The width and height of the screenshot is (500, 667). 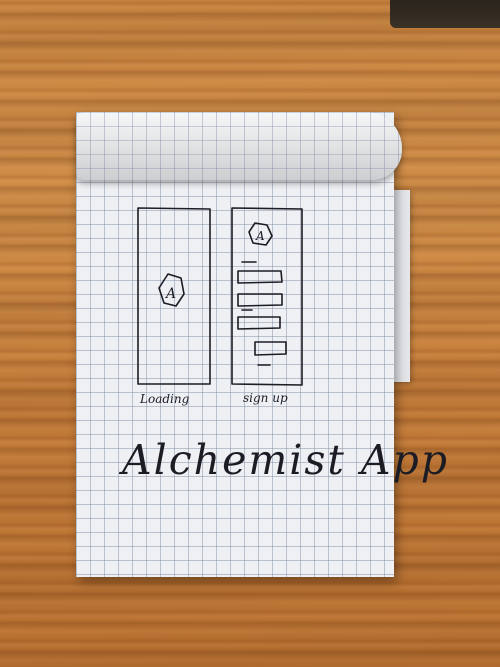 I want to click on signup-screen-frame, so click(x=267, y=296).